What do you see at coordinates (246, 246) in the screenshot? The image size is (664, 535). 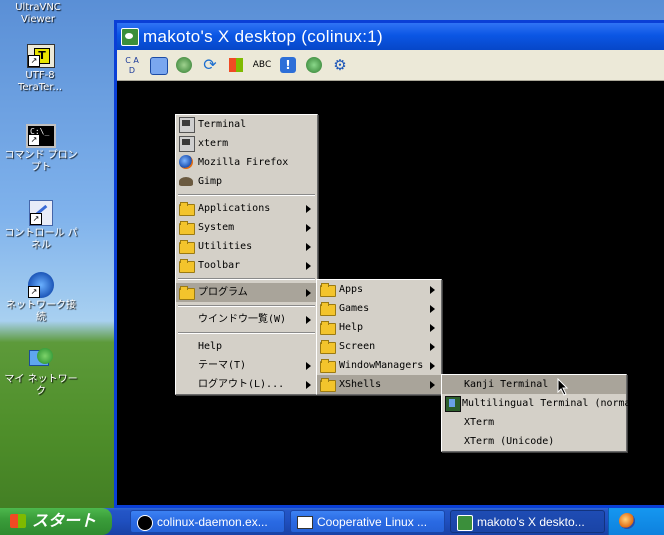 I see `menu-item-utilities: Utilities` at bounding box center [246, 246].